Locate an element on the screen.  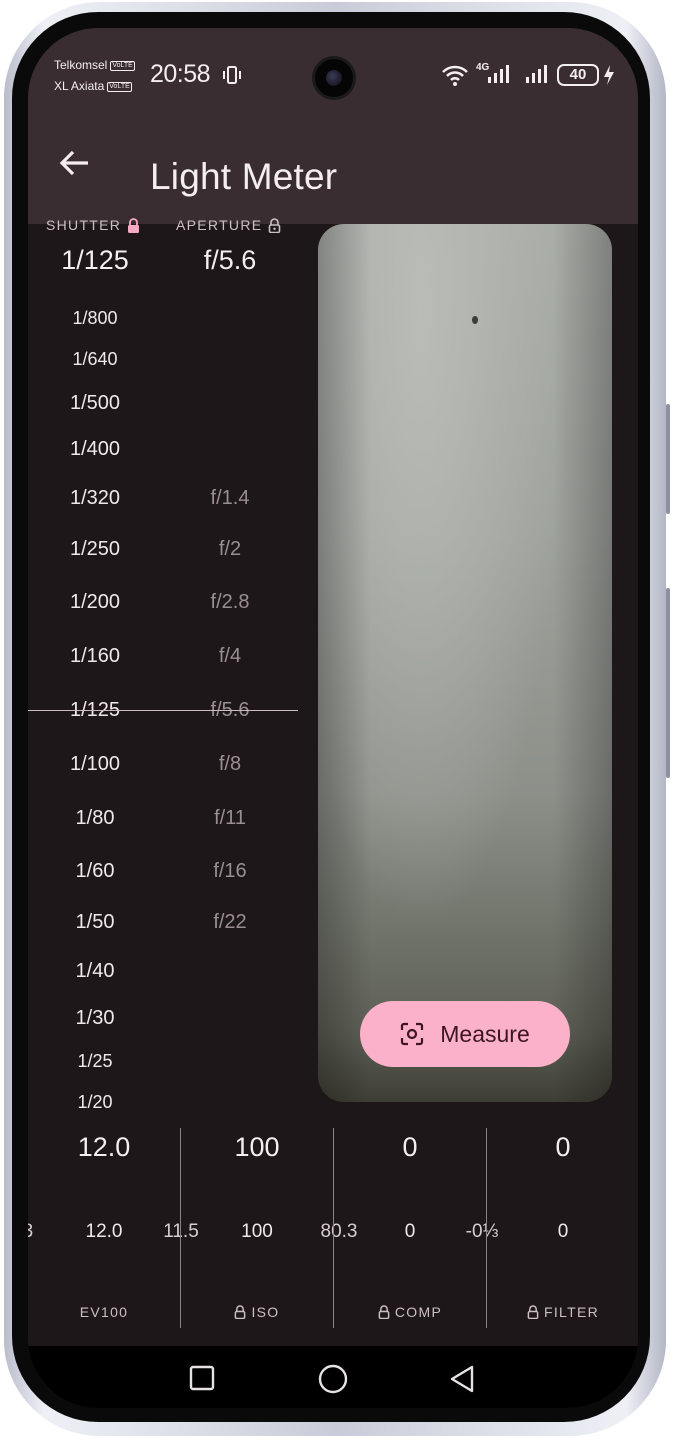
filter-label: FILTER is located at coordinates (562, 1312).